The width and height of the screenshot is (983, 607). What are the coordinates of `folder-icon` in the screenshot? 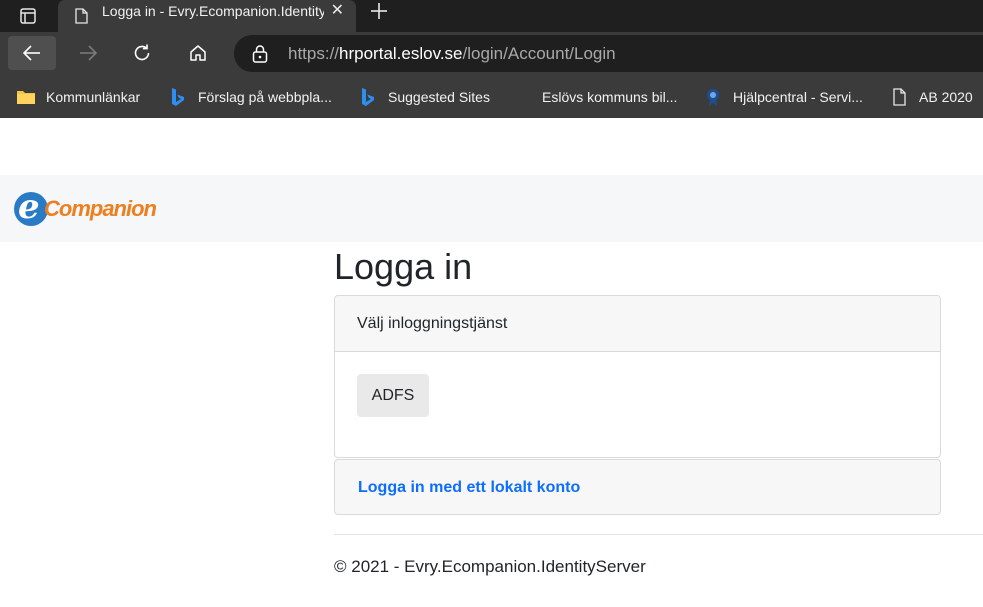 It's located at (26, 97).